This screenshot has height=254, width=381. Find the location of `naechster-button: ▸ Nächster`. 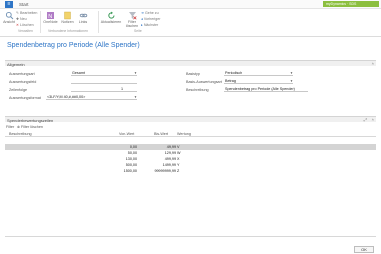

naechster-button: ▸ Nächster is located at coordinates (149, 25).